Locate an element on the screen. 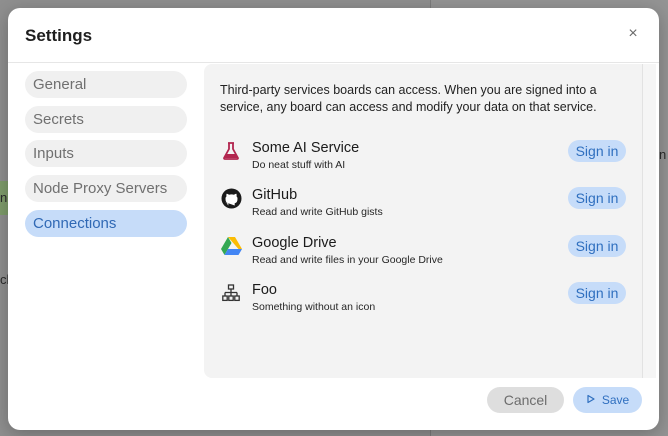  bg-fragment-text: n is located at coordinates (663, 154).